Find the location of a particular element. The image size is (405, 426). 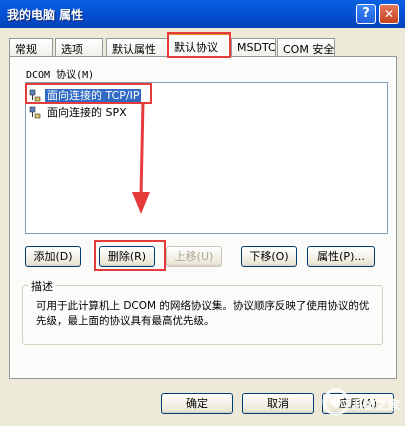

add-button: 添加(D) is located at coordinates (53, 256).